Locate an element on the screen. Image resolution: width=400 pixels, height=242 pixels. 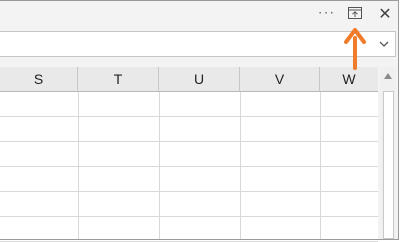
more-options-button: ··· is located at coordinates (327, 13).